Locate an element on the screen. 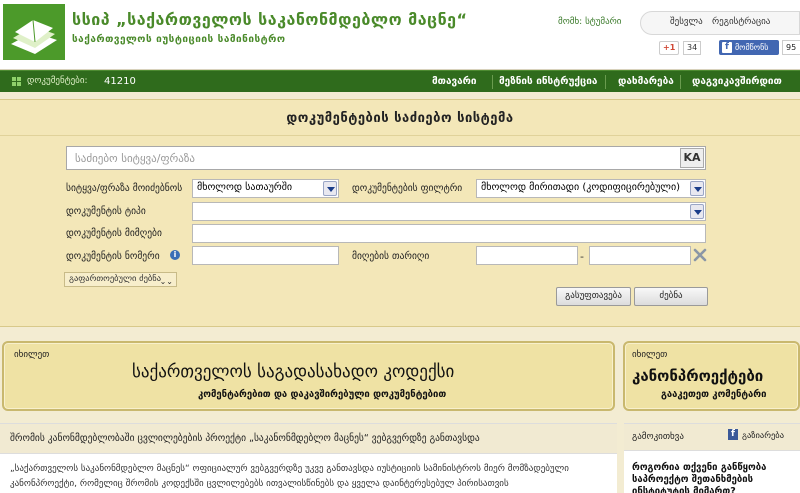 The height and width of the screenshot is (493, 800). keyword-search-input: საძიებო სიტყვა/ფრაზა is located at coordinates (386, 158).